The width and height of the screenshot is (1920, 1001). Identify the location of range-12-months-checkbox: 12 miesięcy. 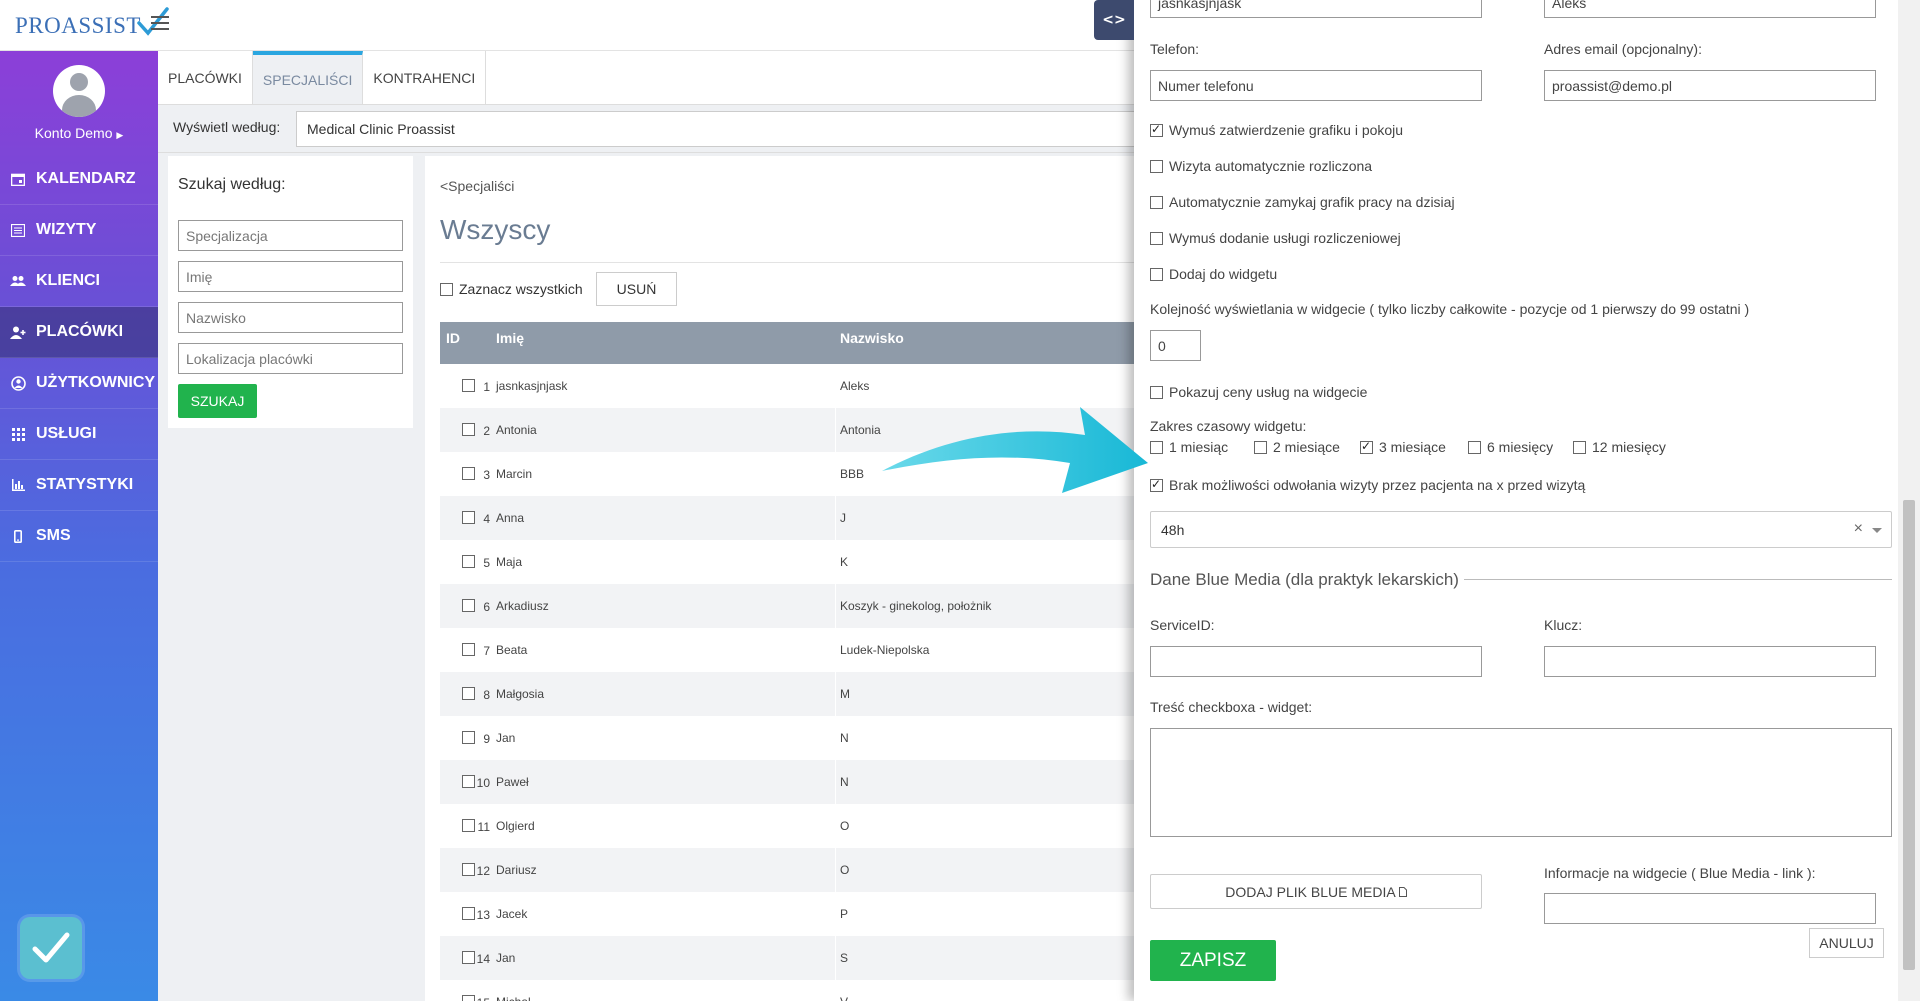
(1619, 447).